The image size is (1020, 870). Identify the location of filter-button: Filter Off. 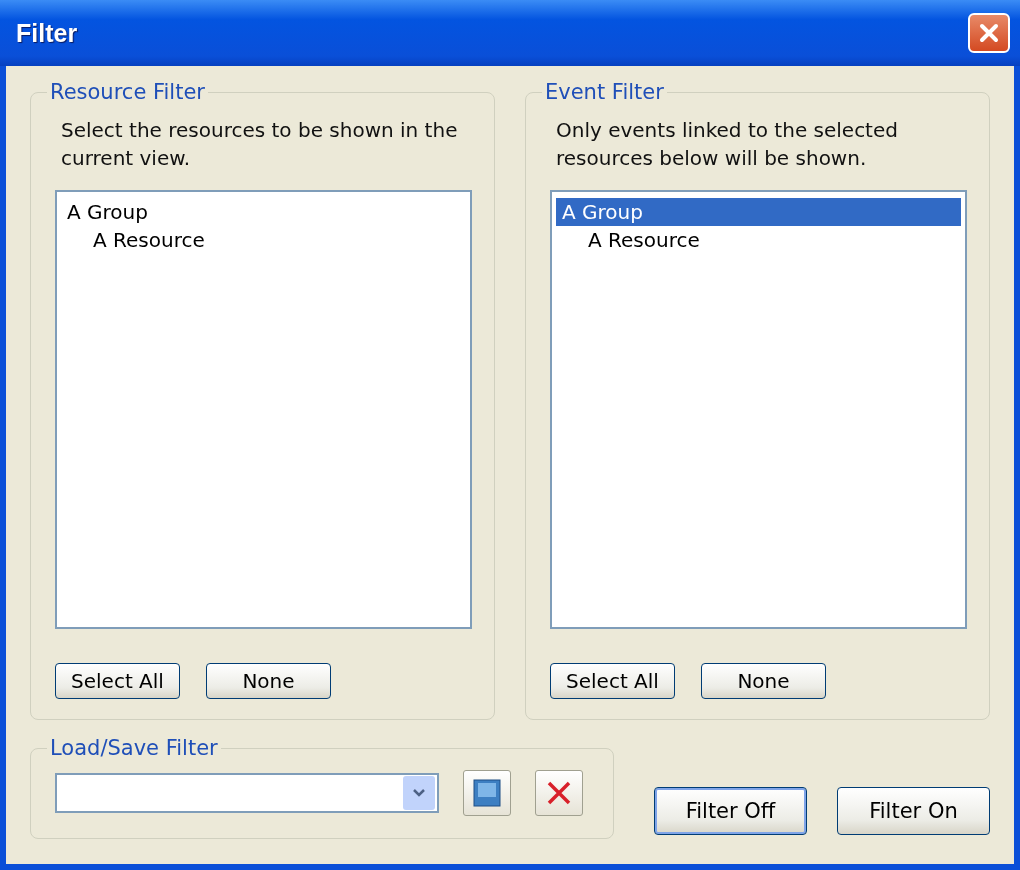
(730, 811).